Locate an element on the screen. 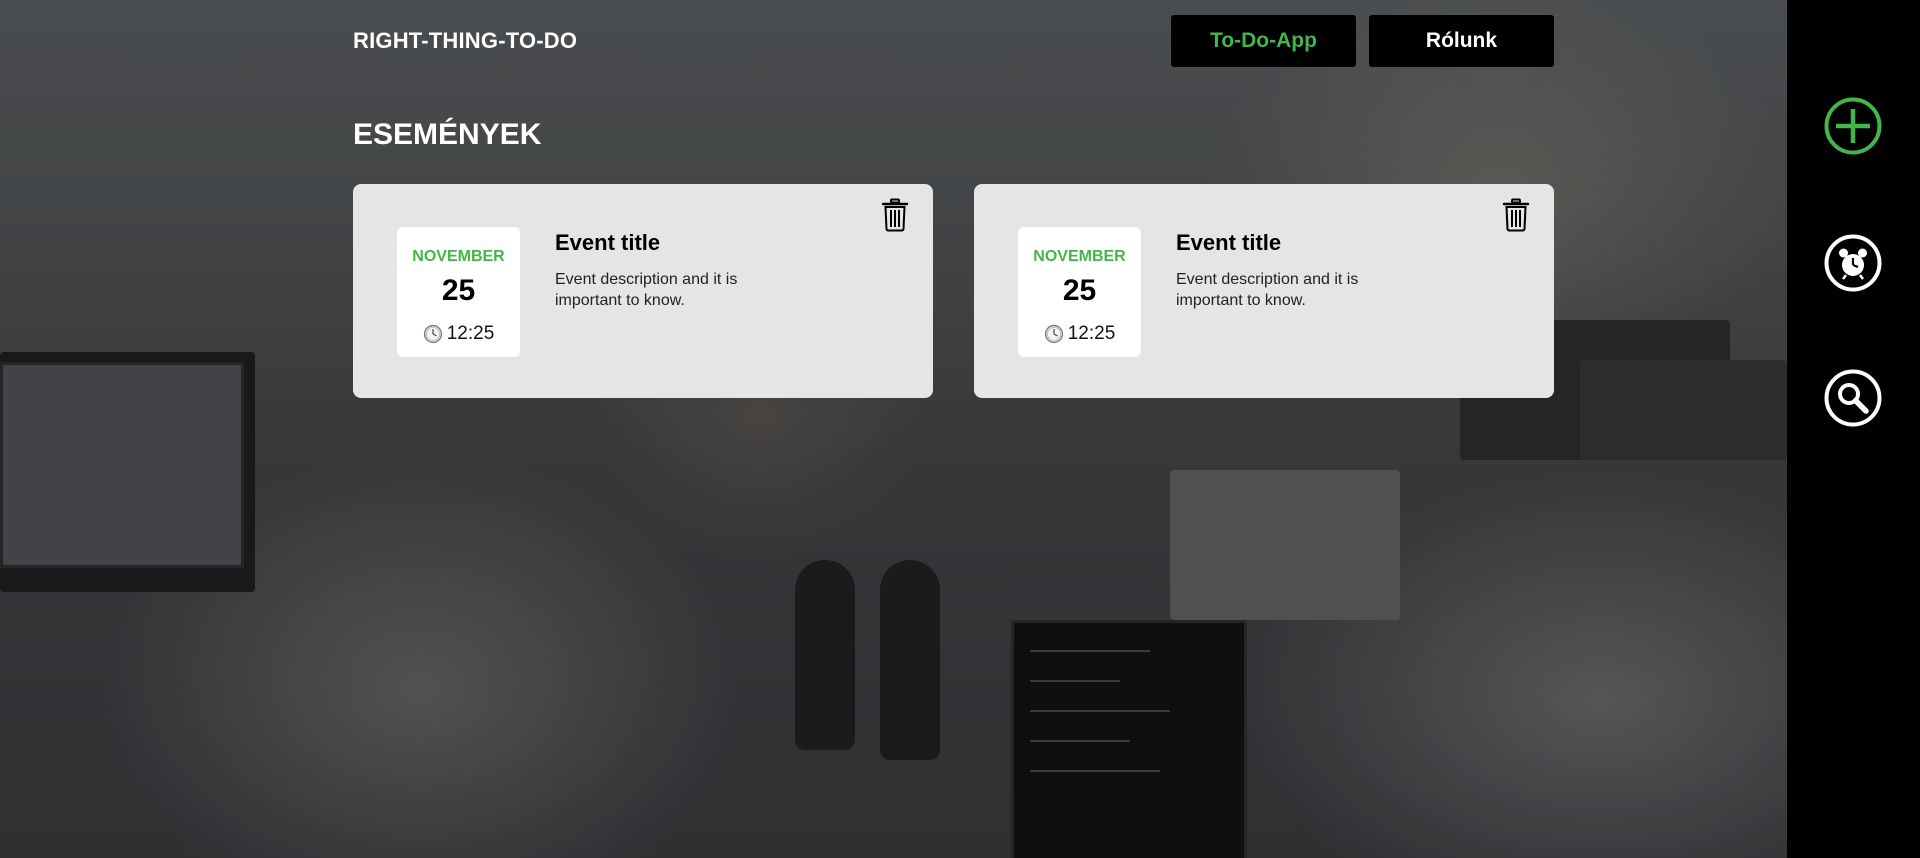 This screenshot has height=858, width=1920. nav-todo-app-button: To-Do-App is located at coordinates (1263, 41).